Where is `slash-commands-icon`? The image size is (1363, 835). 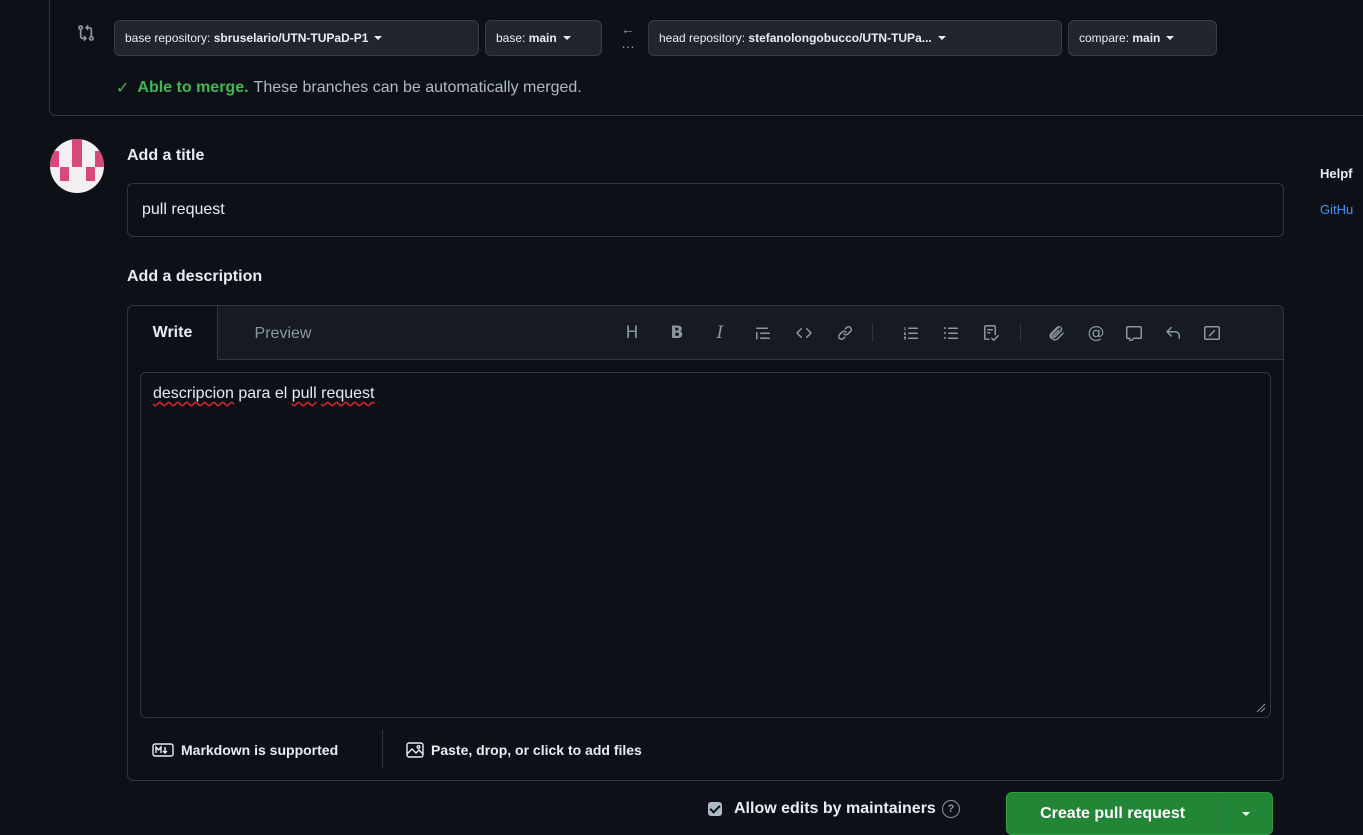
slash-commands-icon is located at coordinates (1212, 333).